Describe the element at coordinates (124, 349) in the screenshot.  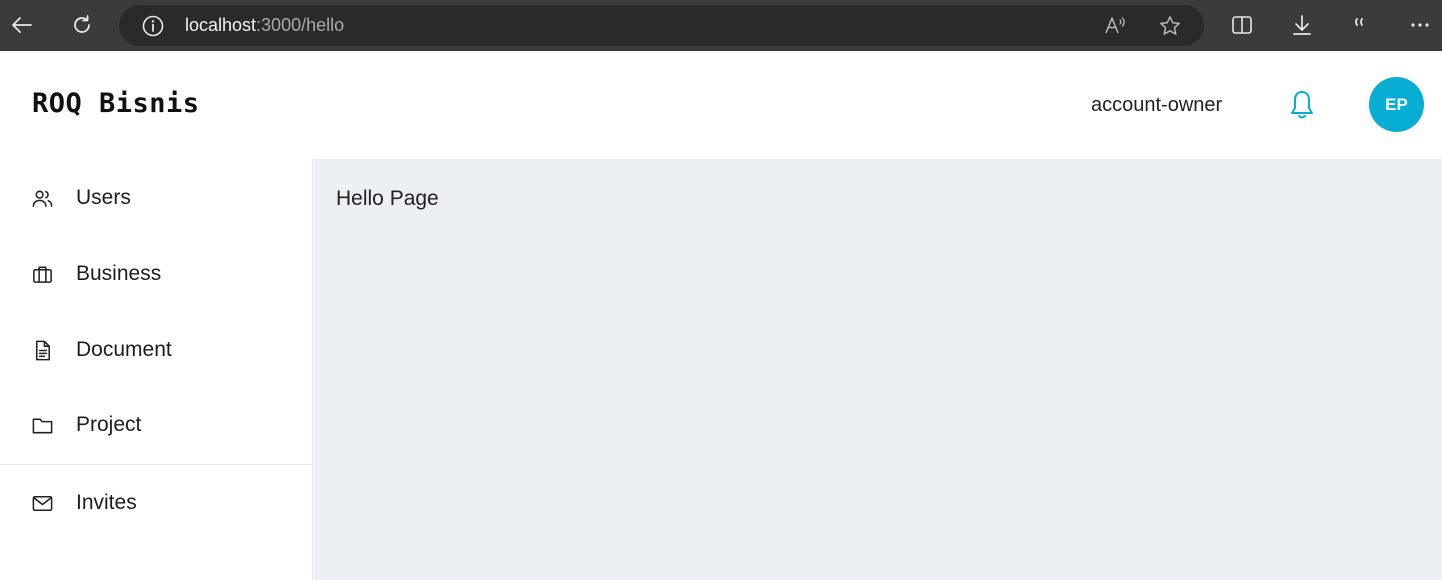
I see `sidebar-item-label: Document` at that location.